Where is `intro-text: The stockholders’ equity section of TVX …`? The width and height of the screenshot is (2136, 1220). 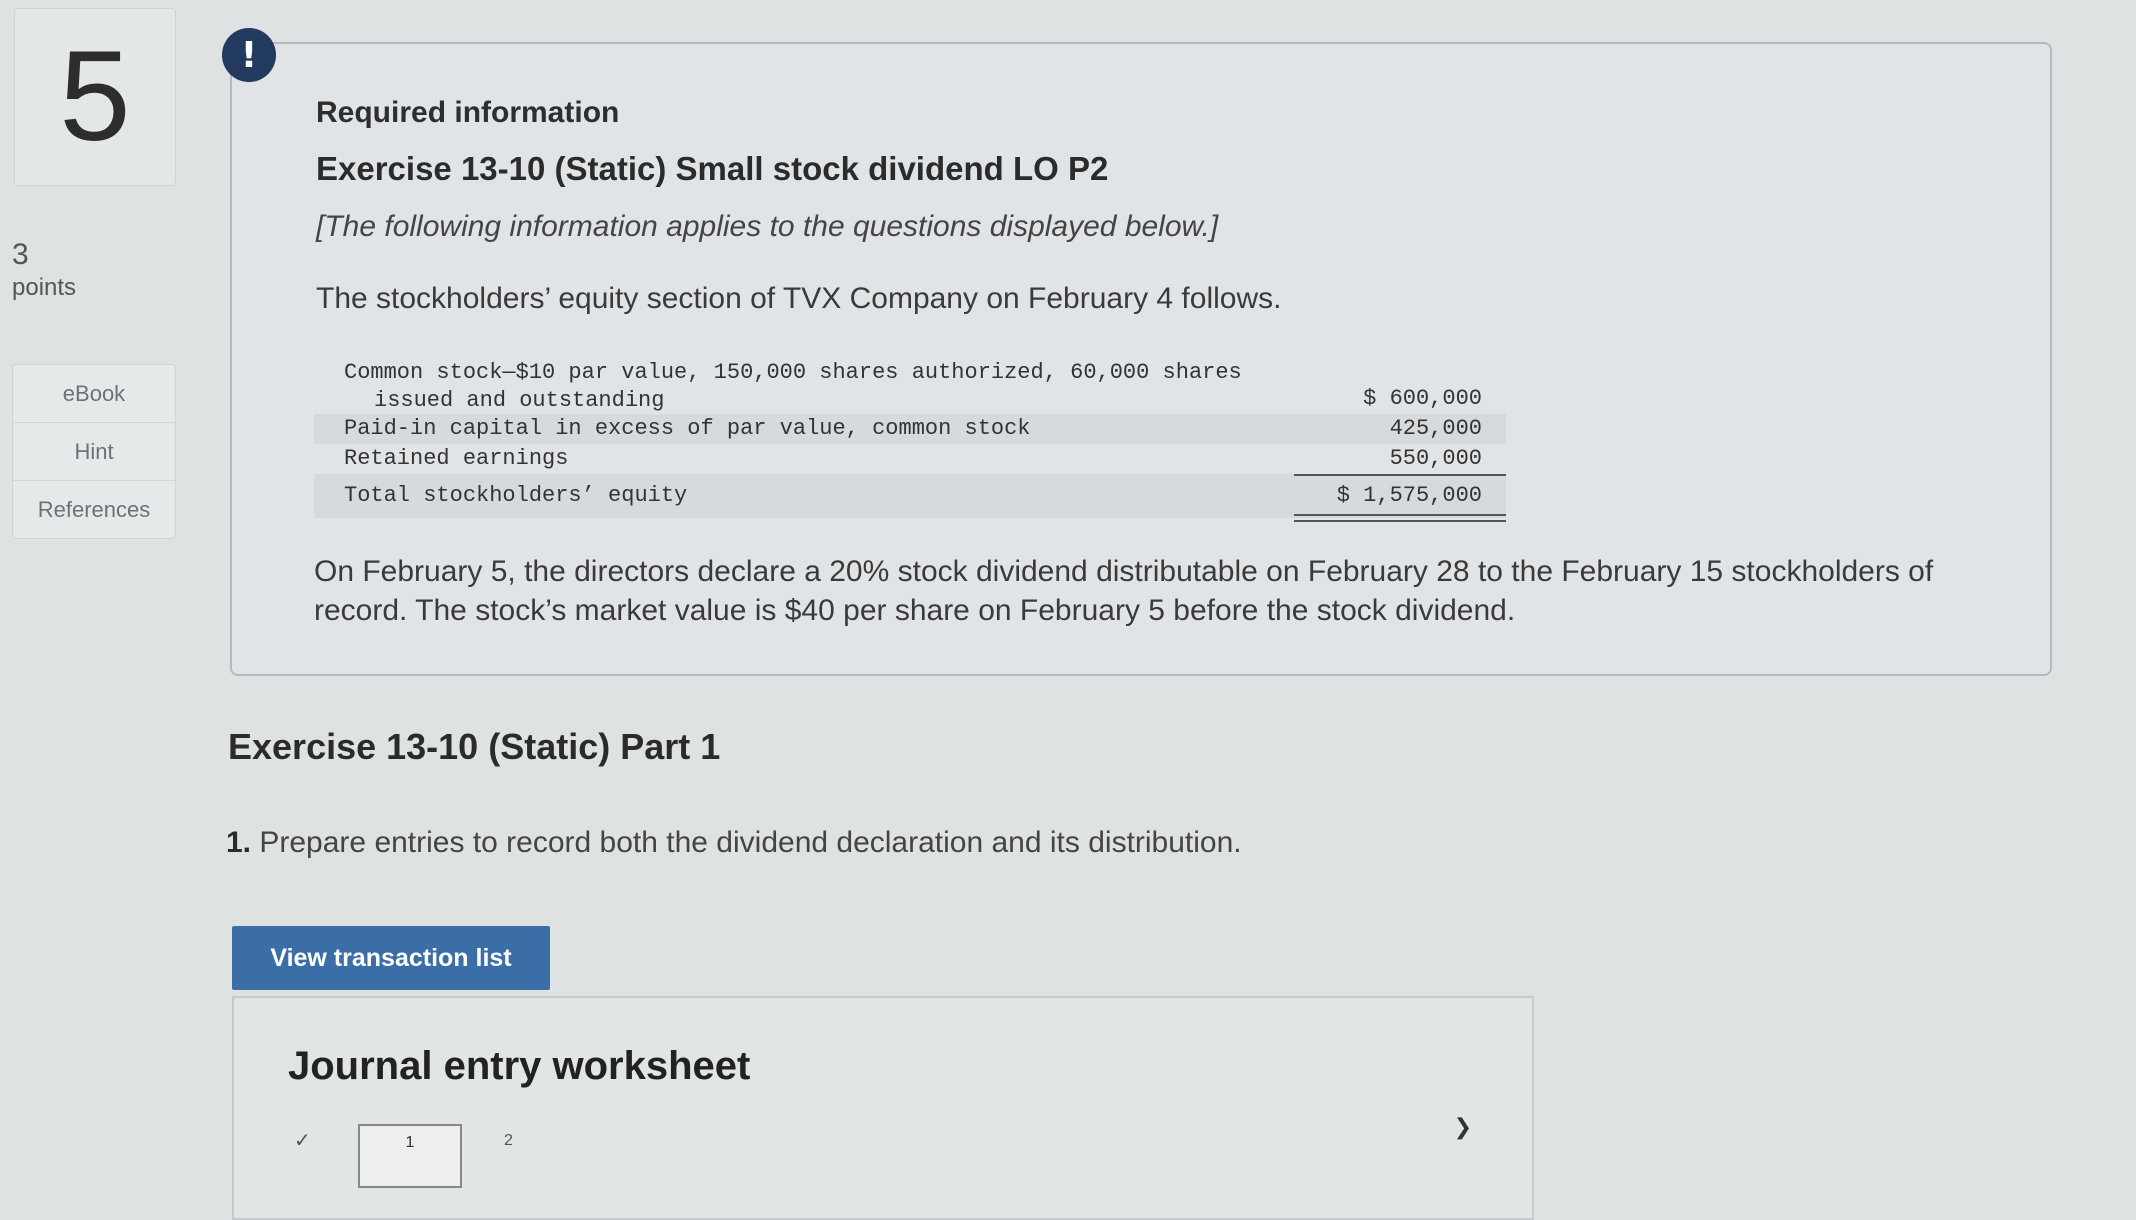 intro-text: The stockholders’ equity section of TVX … is located at coordinates (799, 298).